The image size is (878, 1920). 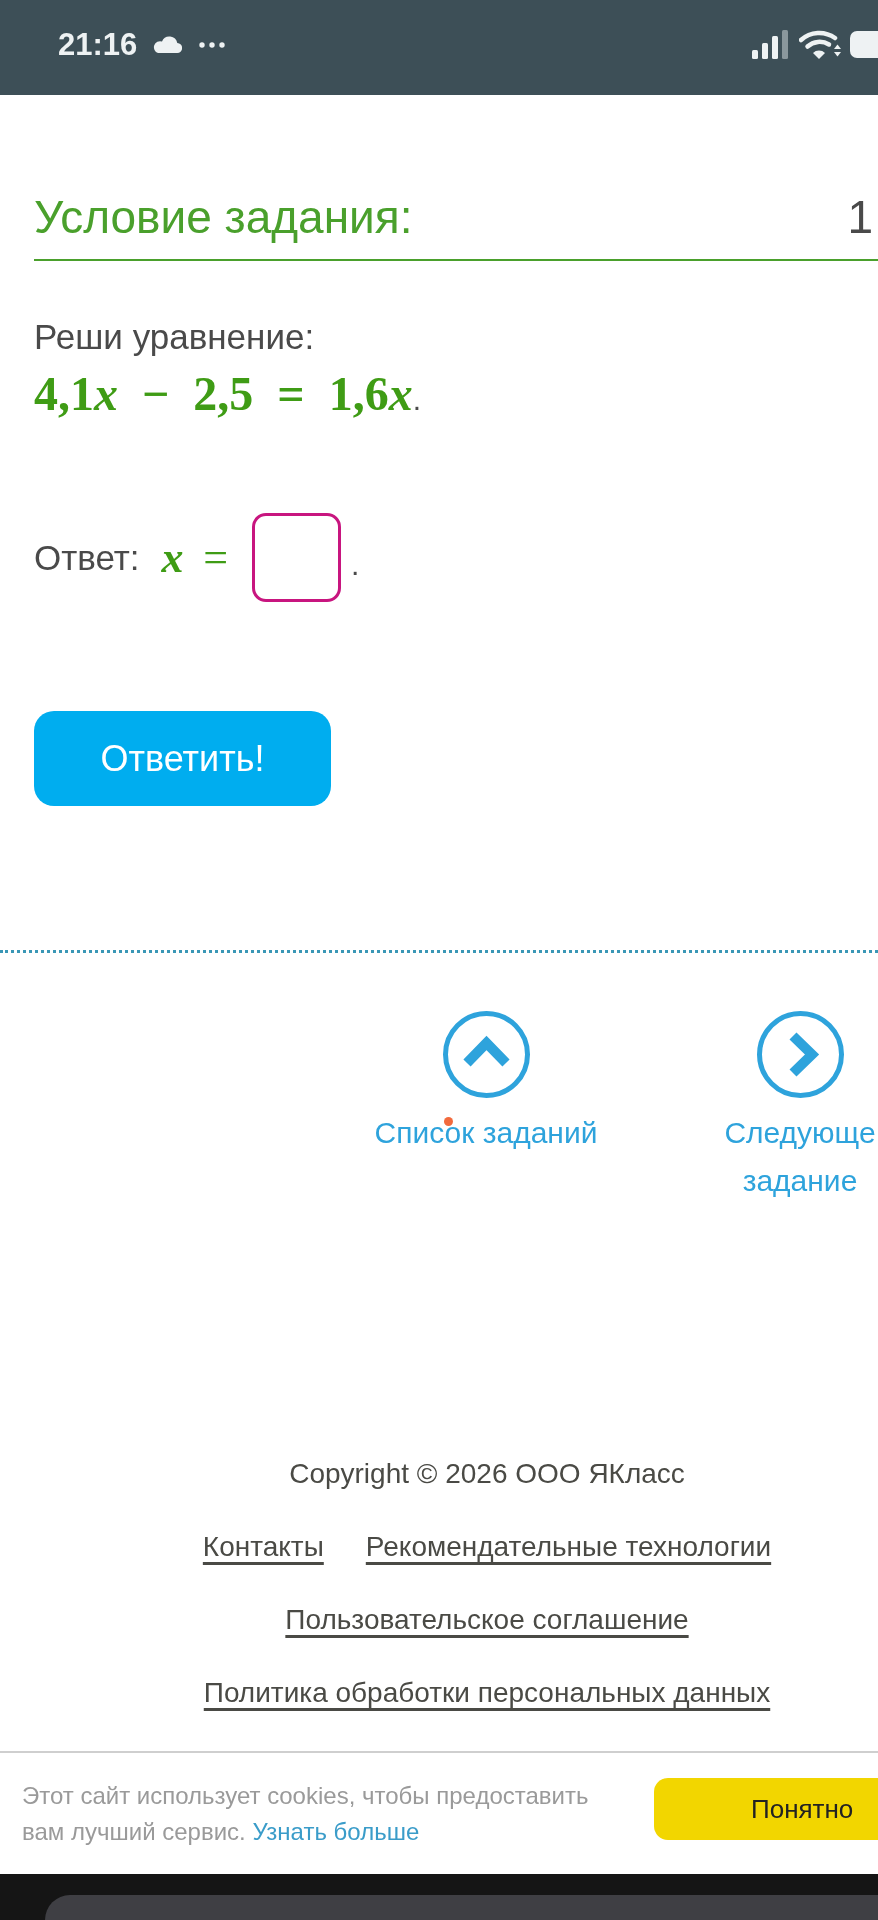 I want to click on signal-icon, so click(x=771, y=44).